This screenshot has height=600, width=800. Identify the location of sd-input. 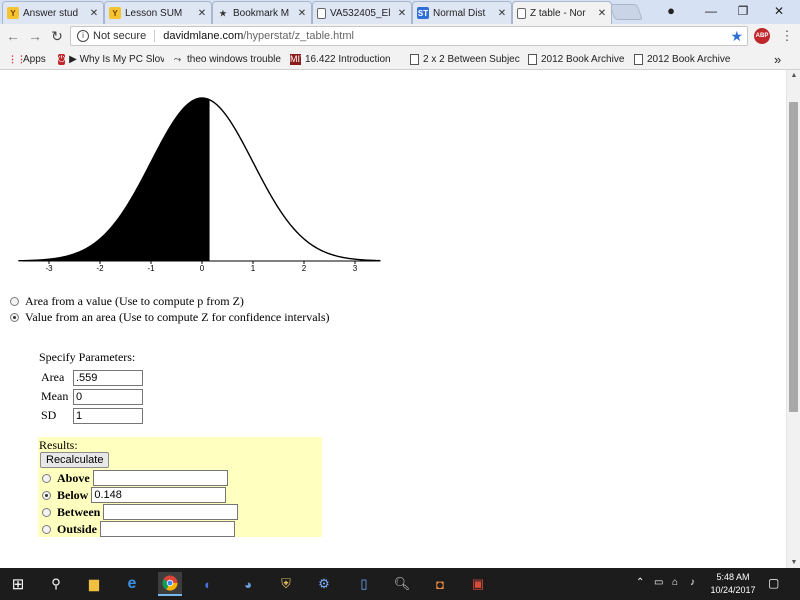
(108, 415).